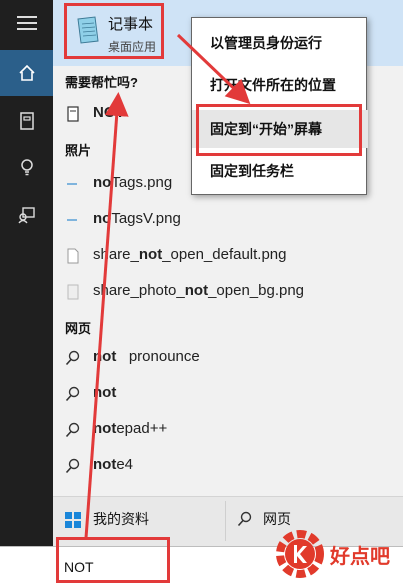 The height and width of the screenshot is (588, 403). I want to click on hamburger-menu-button, so click(26, 23).